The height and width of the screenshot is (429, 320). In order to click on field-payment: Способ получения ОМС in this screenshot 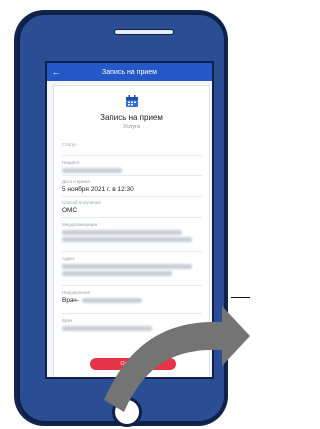, I will do `click(132, 209)`.